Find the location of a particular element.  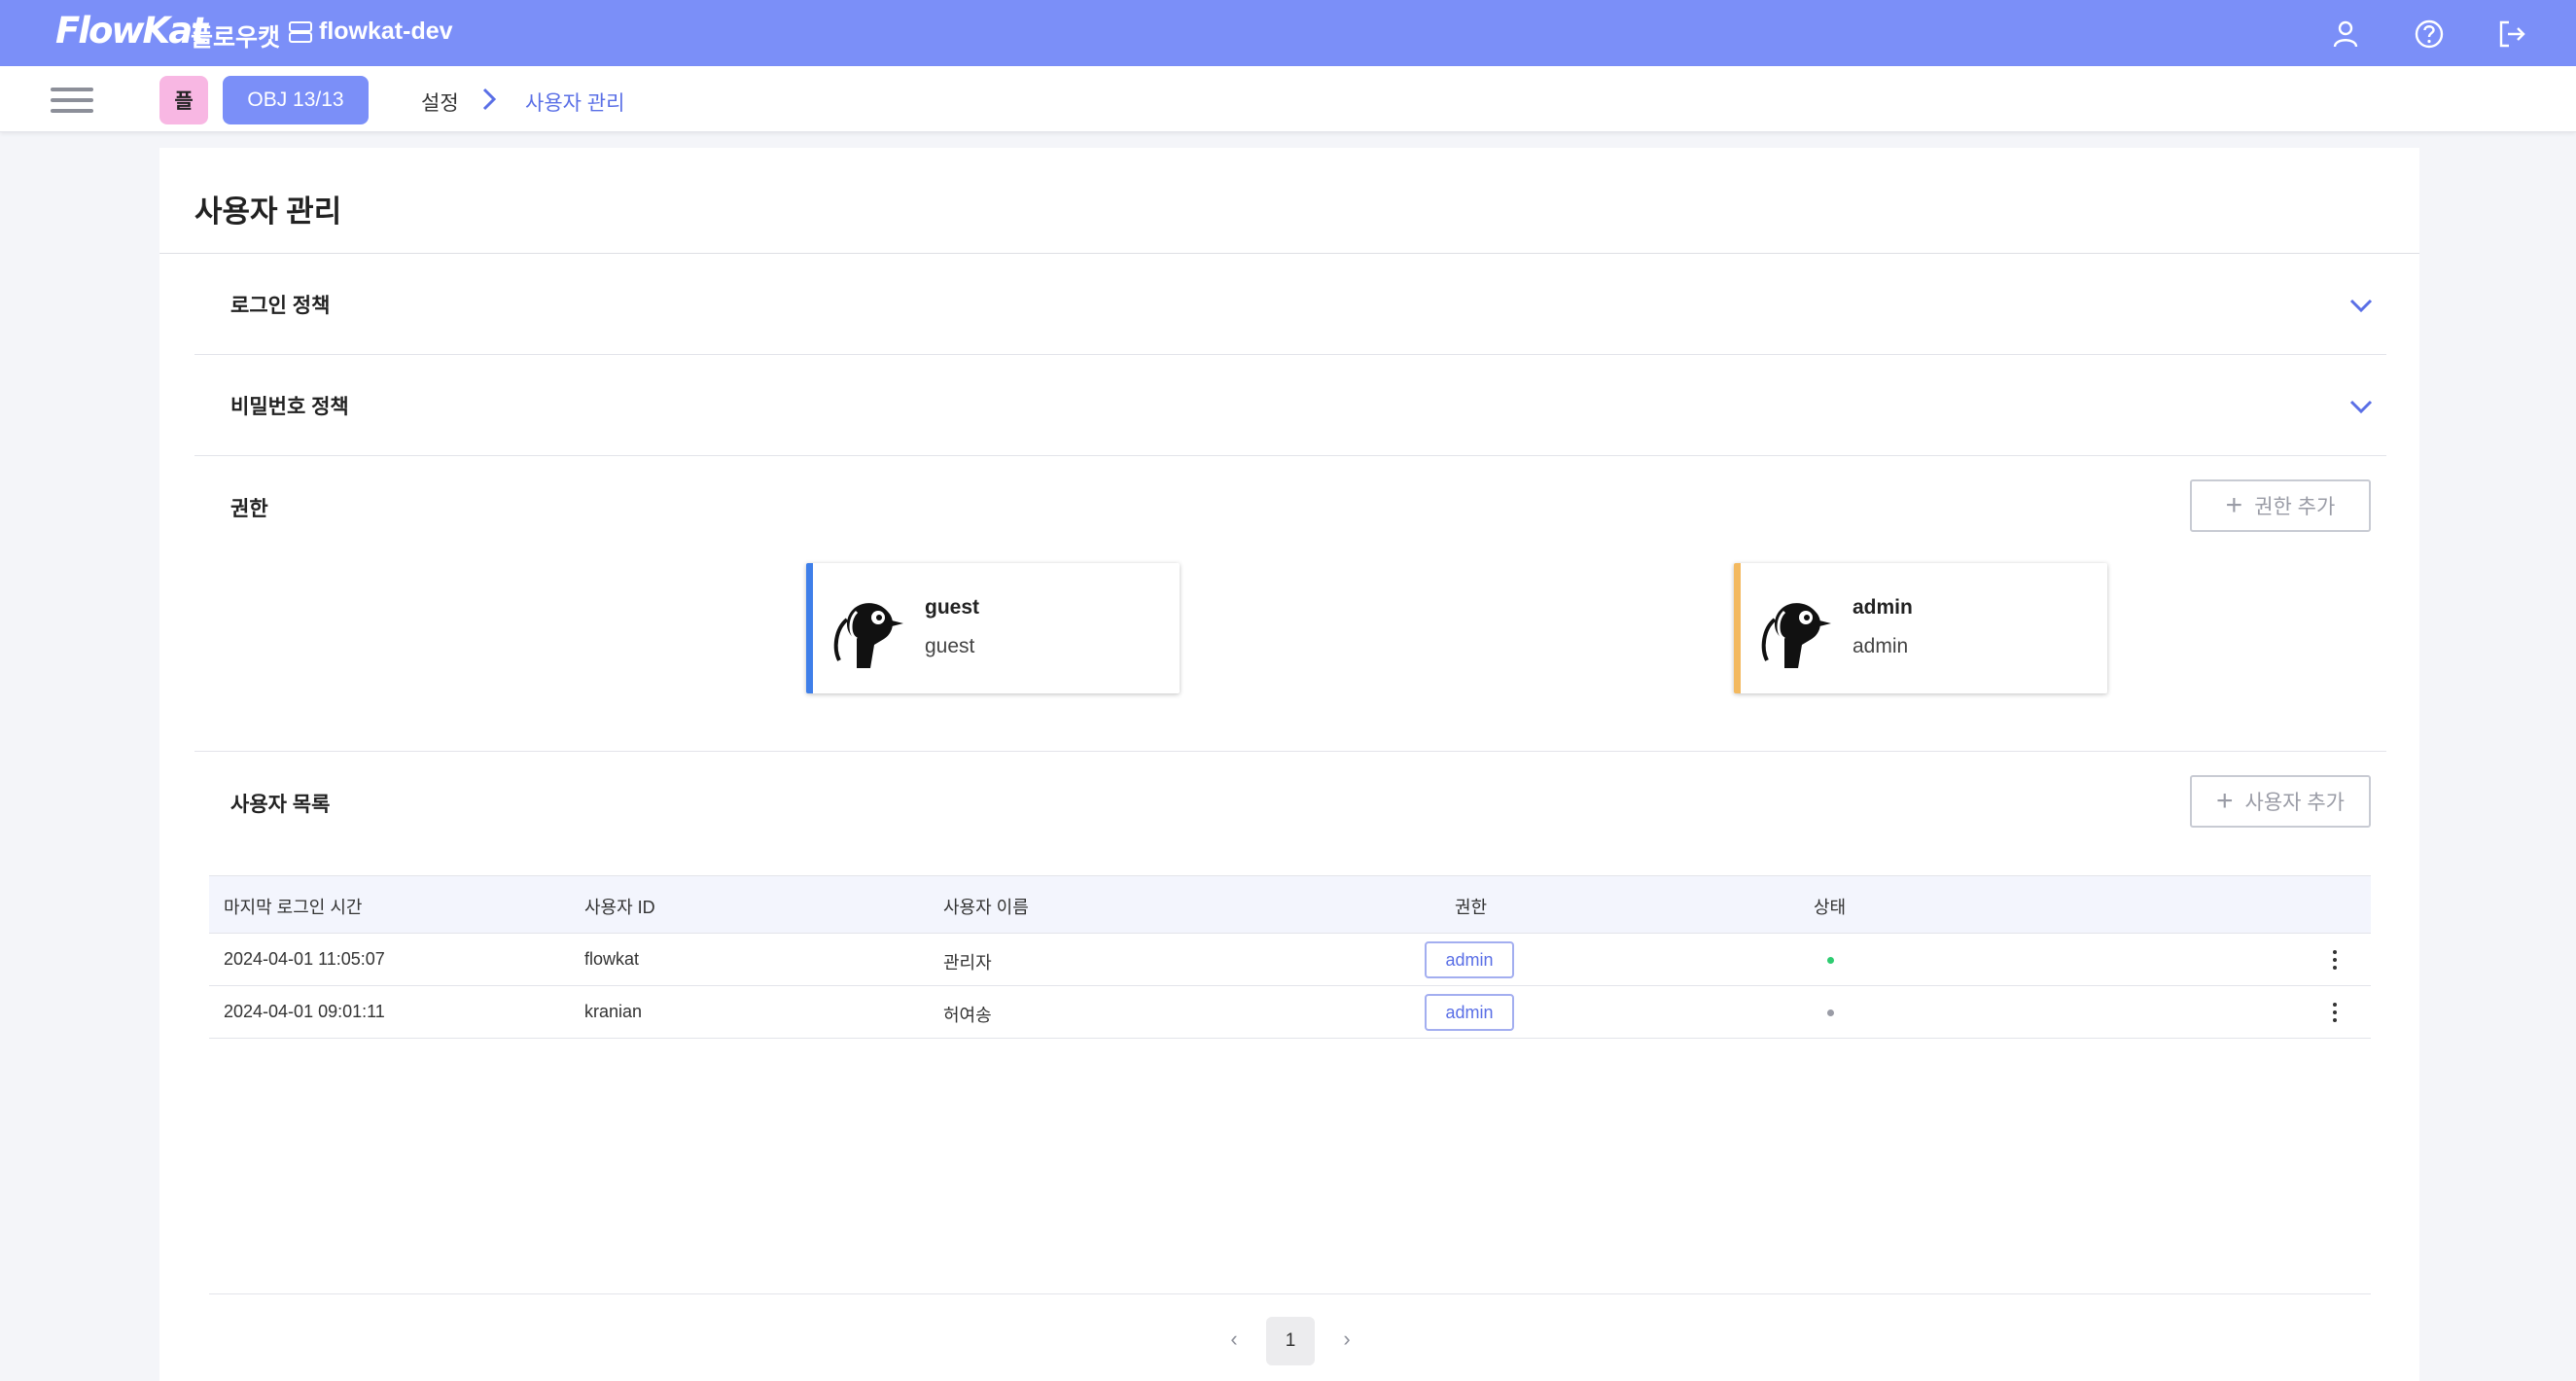

add-role-button: + 권한 추가 is located at coordinates (2281, 506).